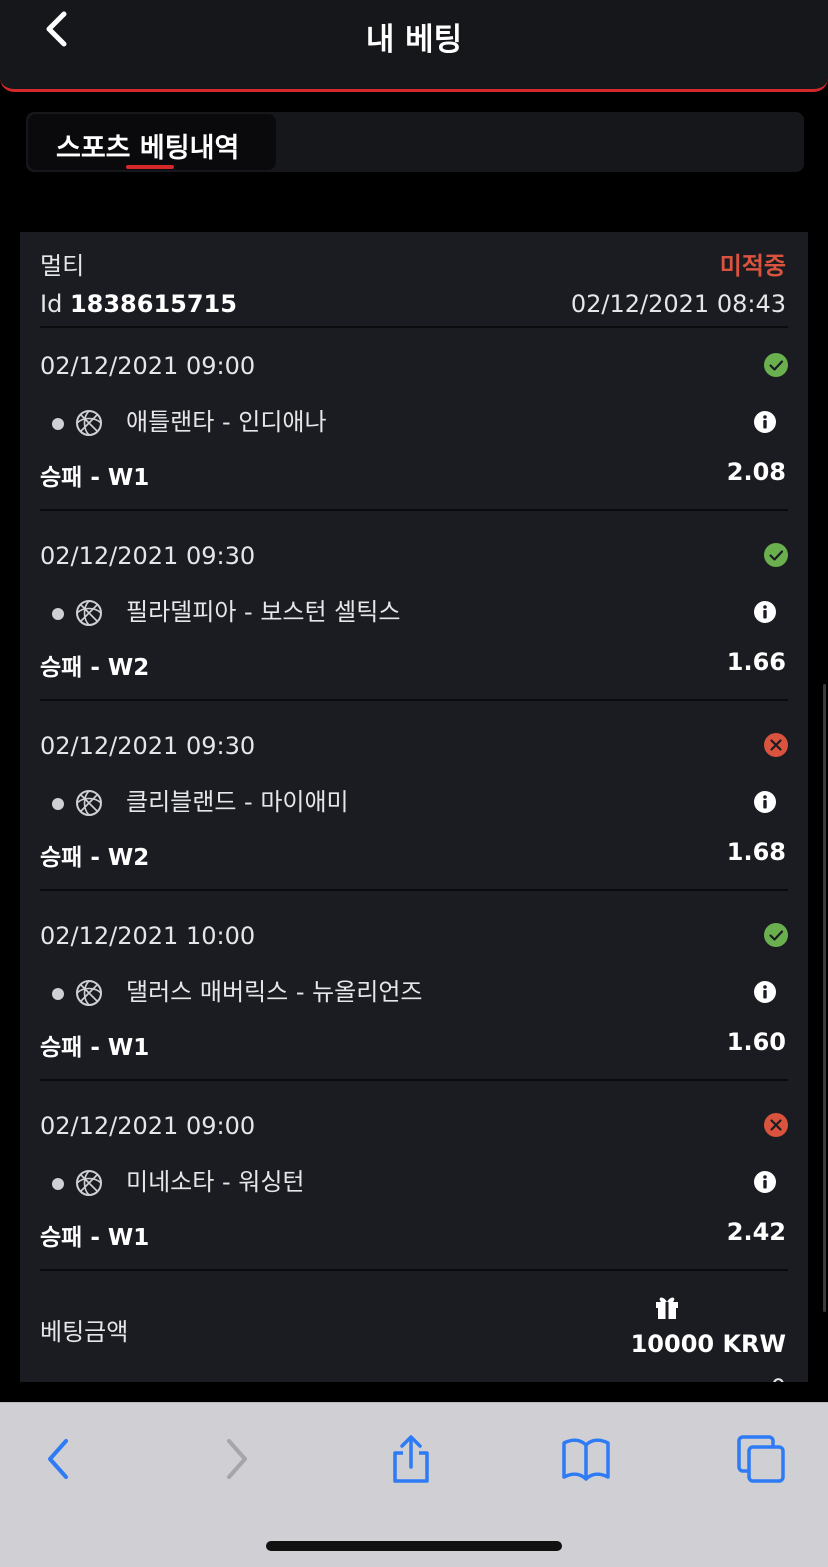 Image resolution: width=828 pixels, height=1567 pixels. What do you see at coordinates (756, 1232) in the screenshot?
I see `bet-odds: 2.42` at bounding box center [756, 1232].